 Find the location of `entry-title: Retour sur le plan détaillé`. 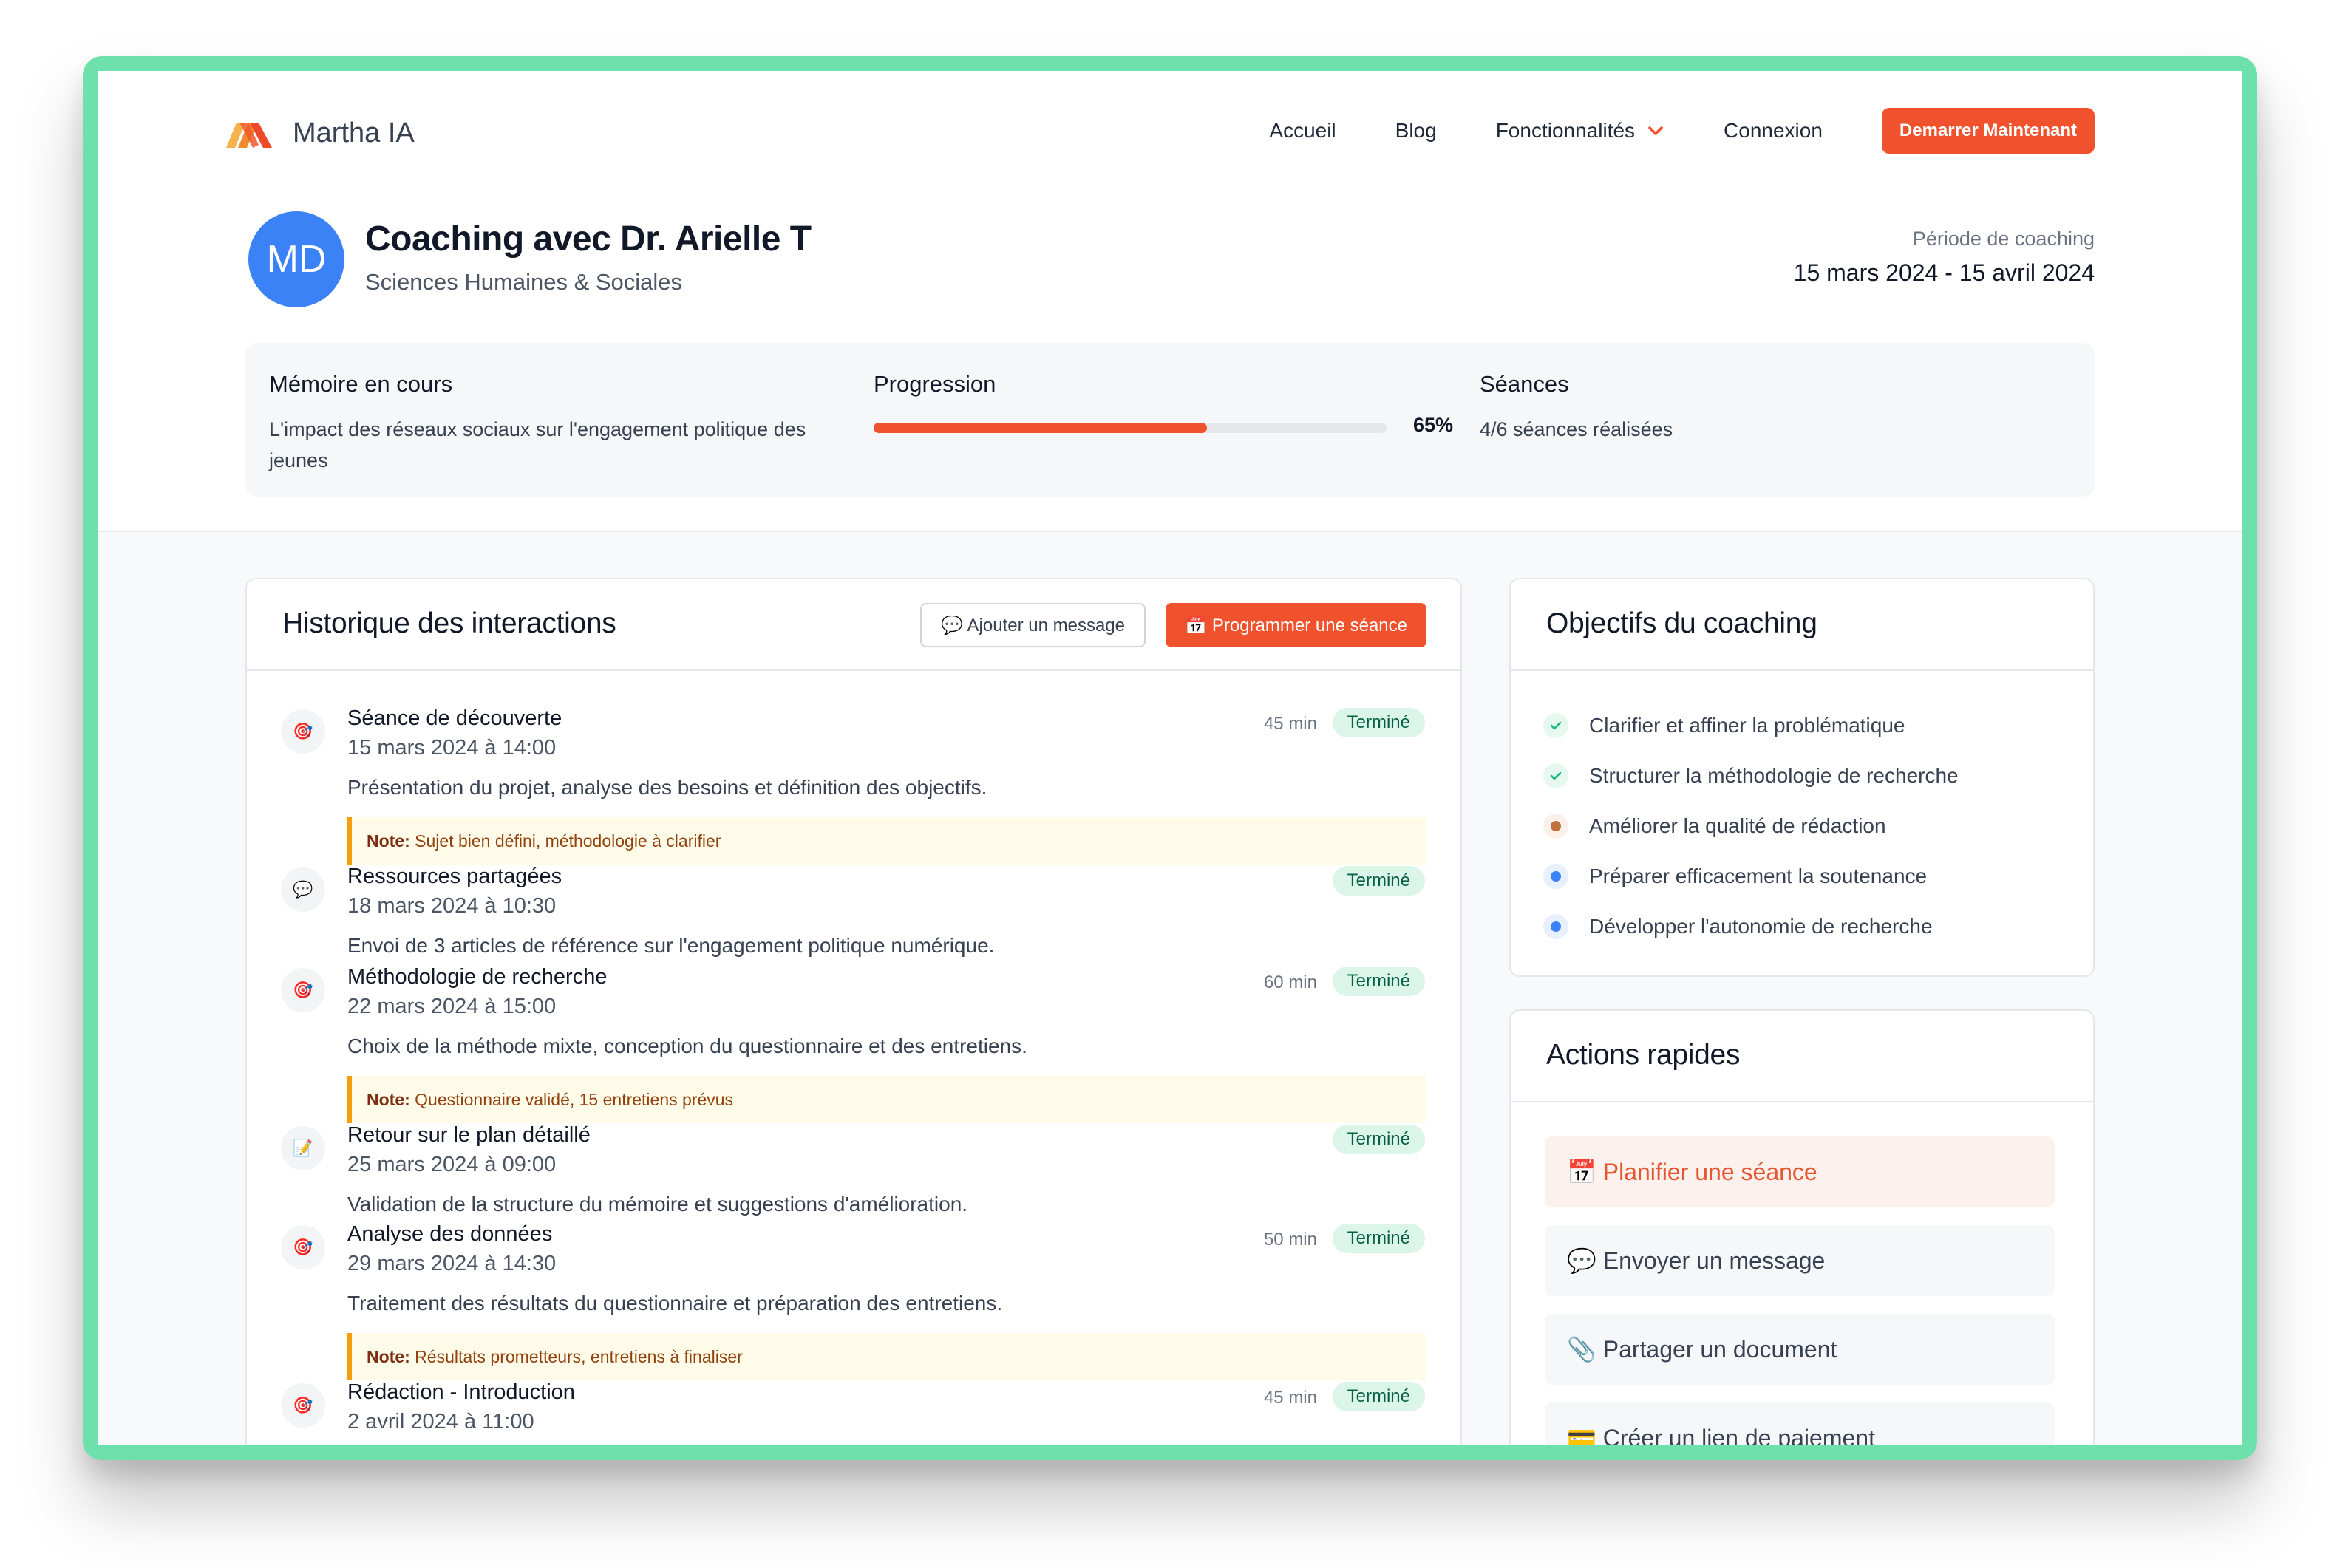

entry-title: Retour sur le plan détaillé is located at coordinates (469, 1135).